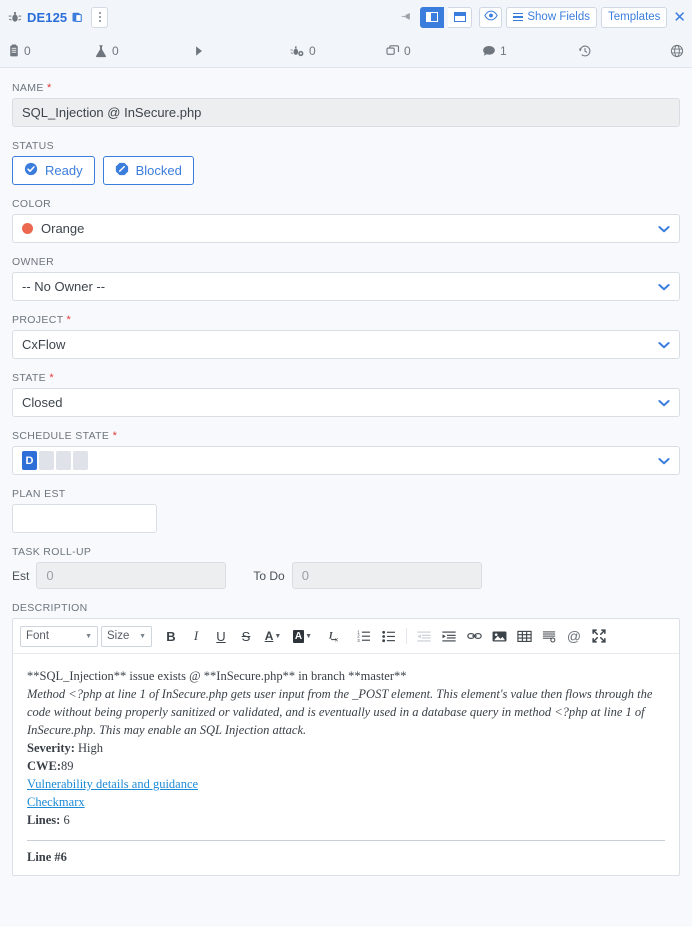 The height and width of the screenshot is (926, 692). Describe the element at coordinates (346, 820) in the screenshot. I see `description-lines: Lines: 6` at that location.